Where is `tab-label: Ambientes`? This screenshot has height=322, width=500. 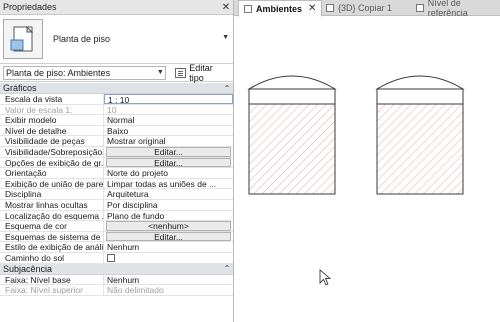
tab-label: Ambientes is located at coordinates (279, 8).